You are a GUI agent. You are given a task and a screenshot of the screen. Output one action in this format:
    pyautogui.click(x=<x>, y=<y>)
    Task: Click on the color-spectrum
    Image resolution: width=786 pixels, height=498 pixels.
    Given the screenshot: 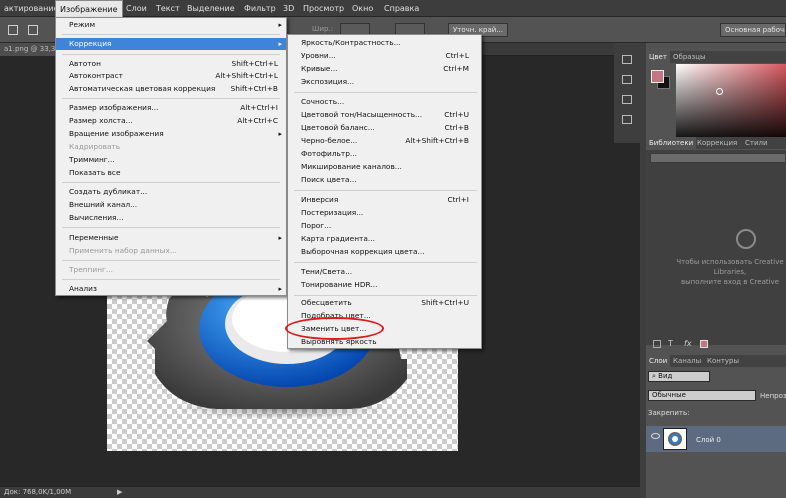 What is the action you would take?
    pyautogui.click(x=731, y=104)
    